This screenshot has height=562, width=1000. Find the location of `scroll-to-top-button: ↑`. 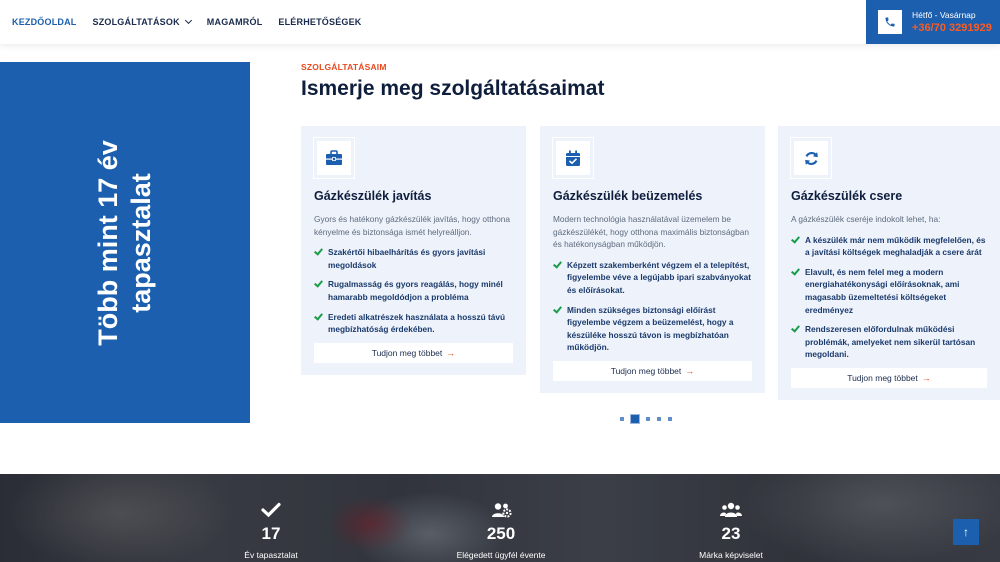

scroll-to-top-button: ↑ is located at coordinates (966, 532).